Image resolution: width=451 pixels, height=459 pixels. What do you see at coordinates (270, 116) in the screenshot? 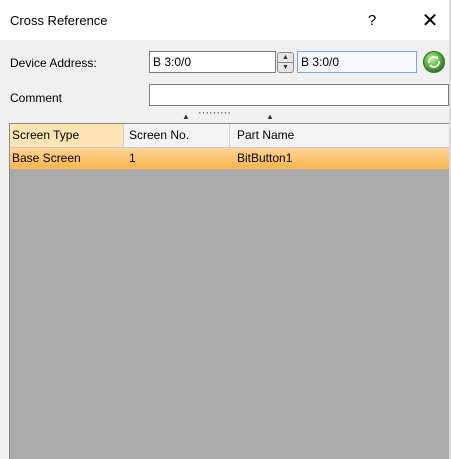
I see `expand-up-icon: ▲` at bounding box center [270, 116].